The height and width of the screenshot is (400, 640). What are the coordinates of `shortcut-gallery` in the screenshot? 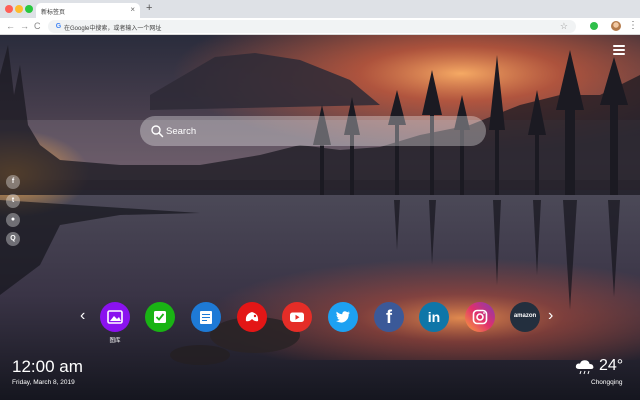 It's located at (115, 317).